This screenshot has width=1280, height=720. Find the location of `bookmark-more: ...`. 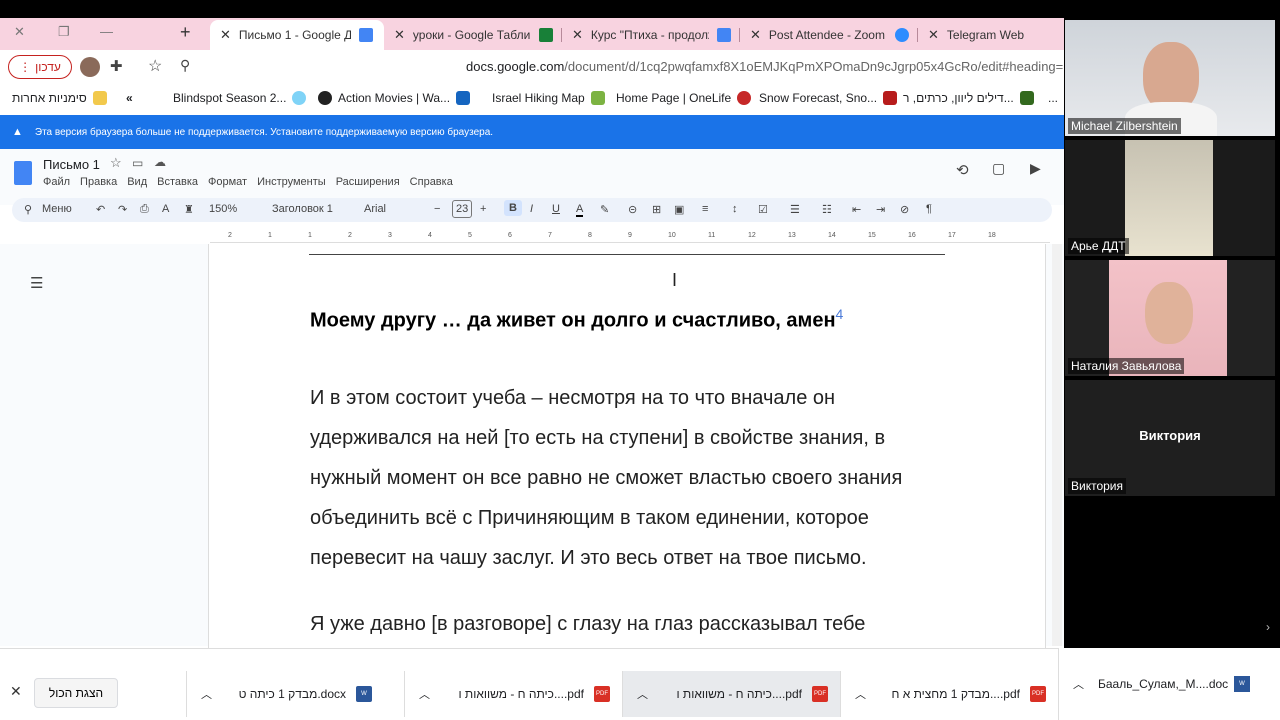

bookmark-more: ... is located at coordinates (1053, 98).